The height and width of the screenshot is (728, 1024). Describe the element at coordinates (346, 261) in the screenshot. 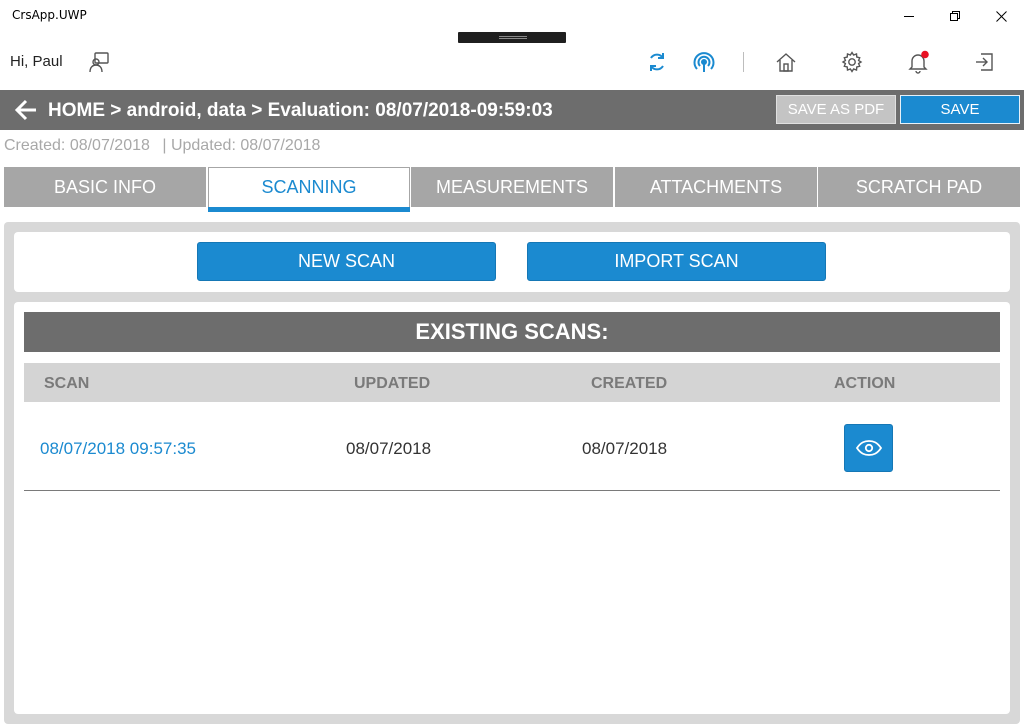

I see `new-scan-button: NEW SCAN` at that location.